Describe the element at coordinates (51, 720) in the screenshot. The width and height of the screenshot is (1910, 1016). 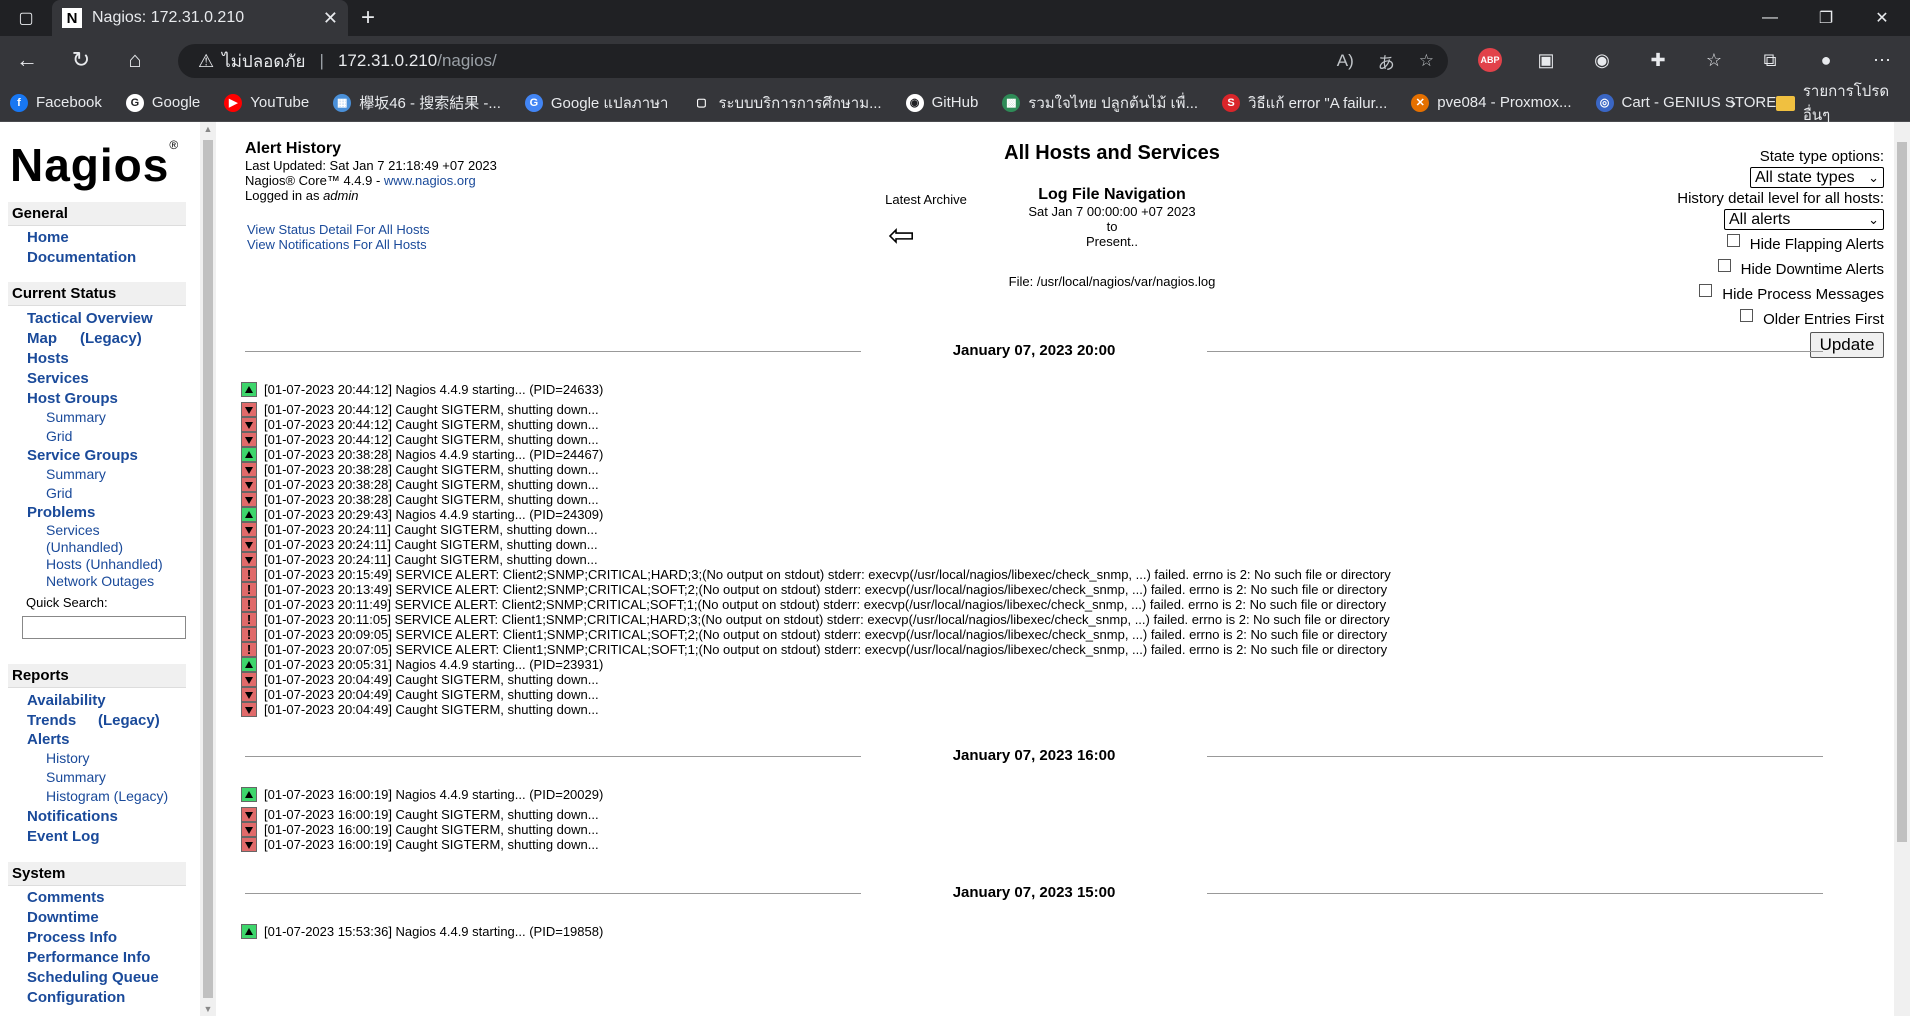
I see `nav-trends: Trends` at that location.